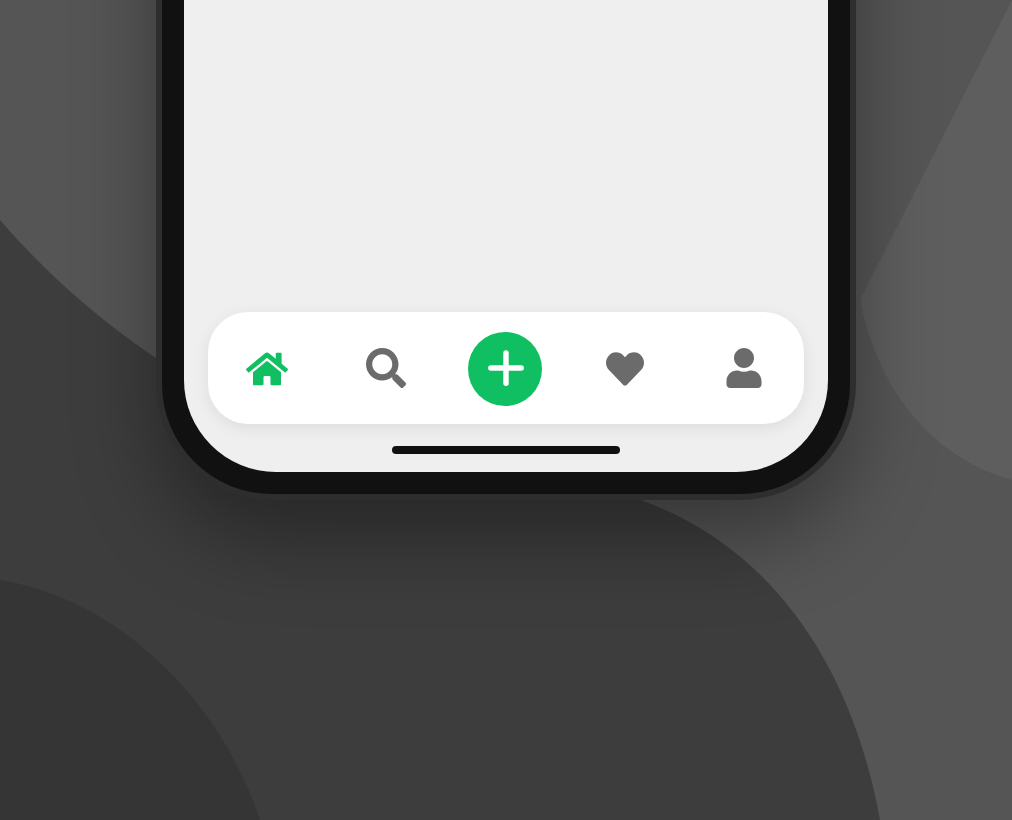  I want to click on person-icon, so click(744, 368).